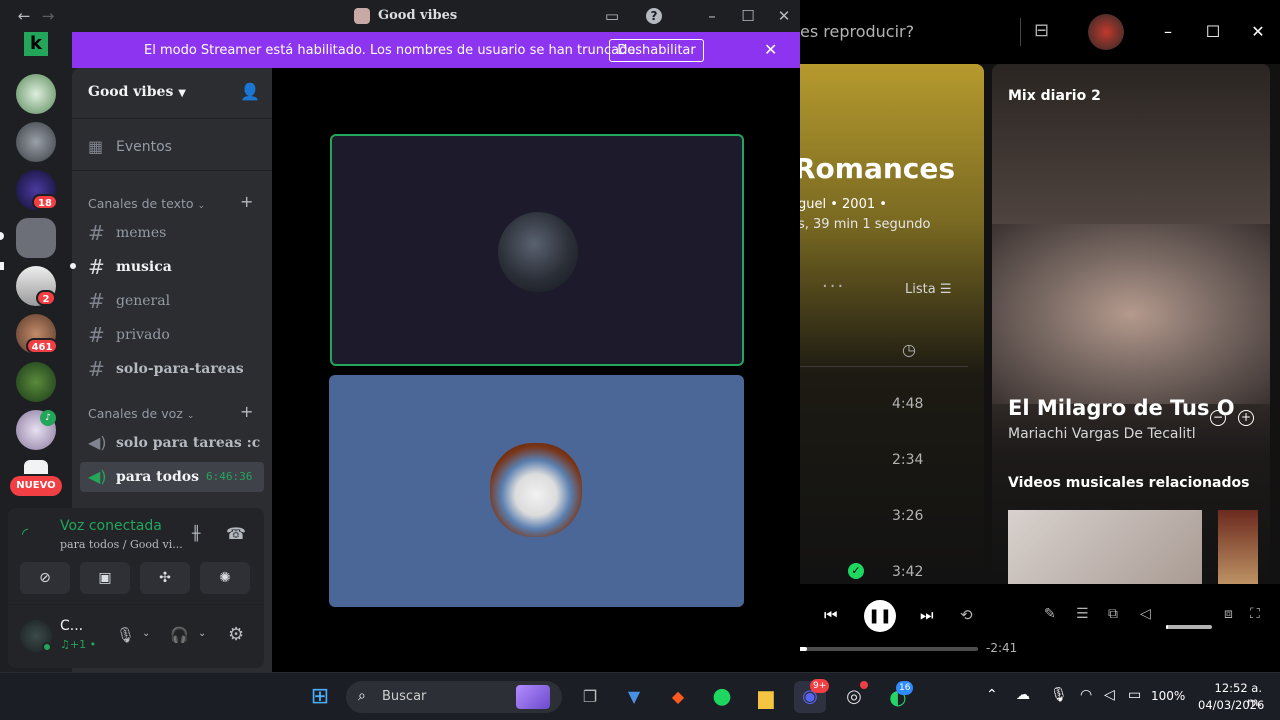  Describe the element at coordinates (196, 534) in the screenshot. I see `noise-suppression-icon: ╫` at that location.